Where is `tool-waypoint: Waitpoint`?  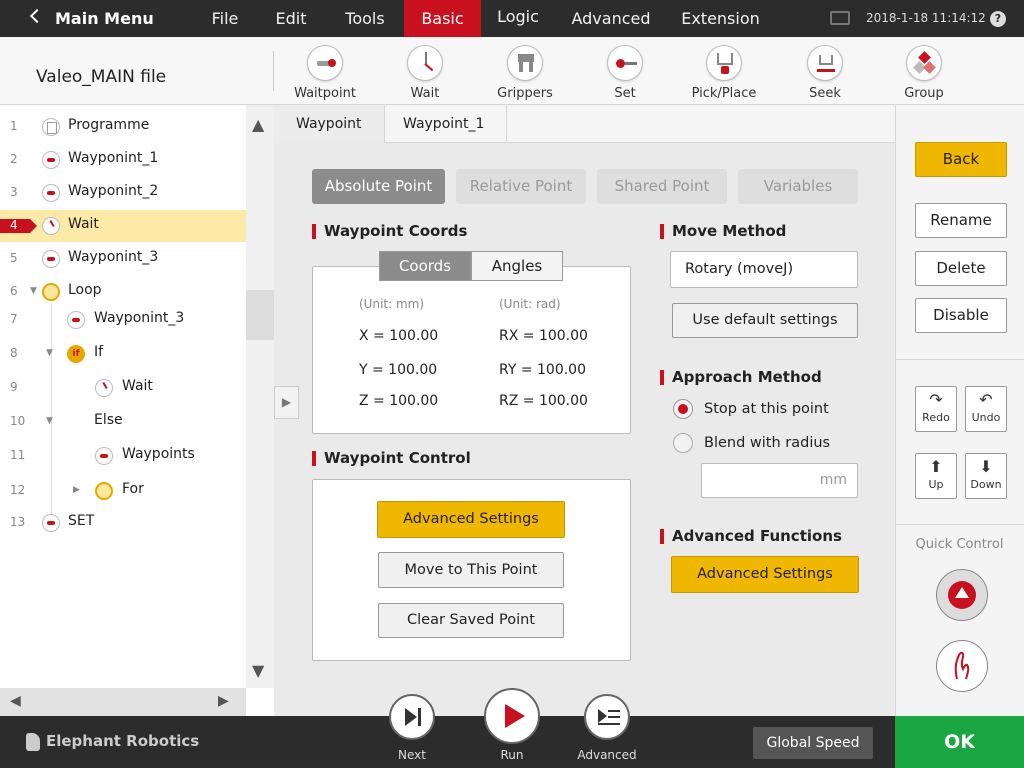
tool-waypoint: Waitpoint is located at coordinates (325, 73).